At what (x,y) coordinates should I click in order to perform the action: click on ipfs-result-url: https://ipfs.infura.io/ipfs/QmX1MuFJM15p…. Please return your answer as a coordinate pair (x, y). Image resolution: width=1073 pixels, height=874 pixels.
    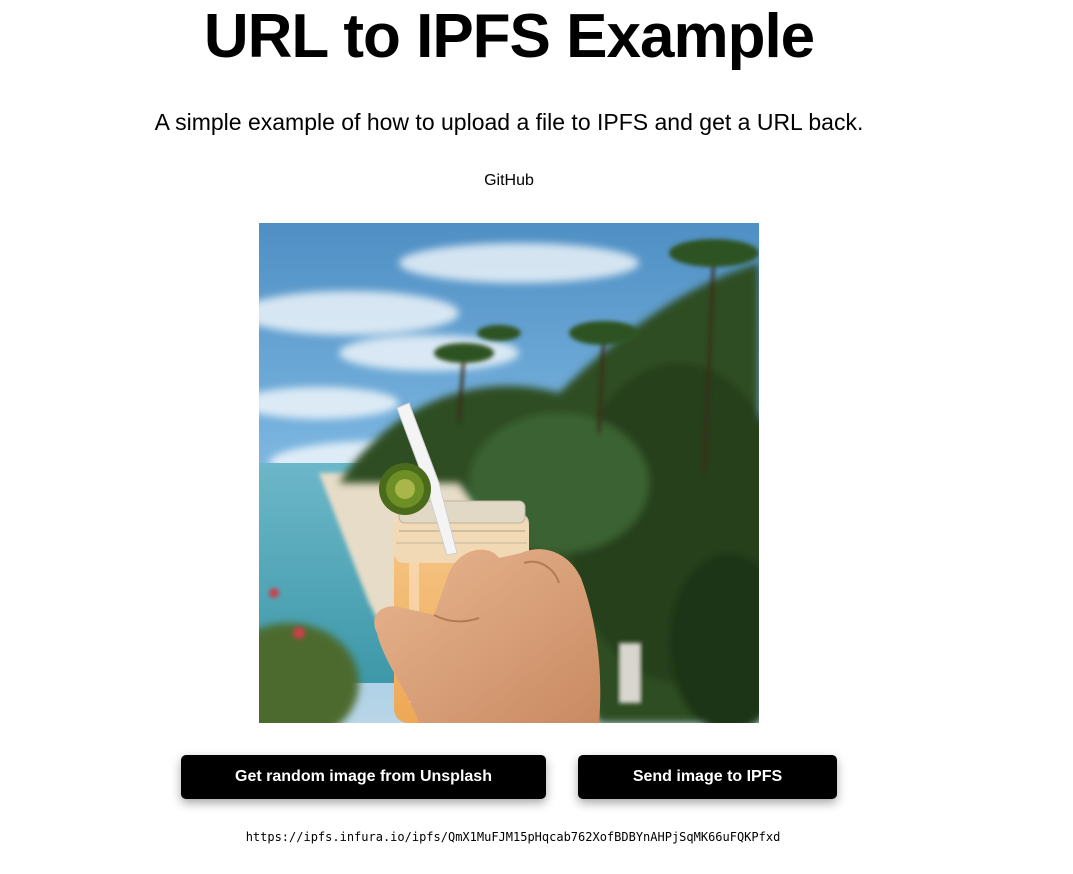
    Looking at the image, I should click on (513, 837).